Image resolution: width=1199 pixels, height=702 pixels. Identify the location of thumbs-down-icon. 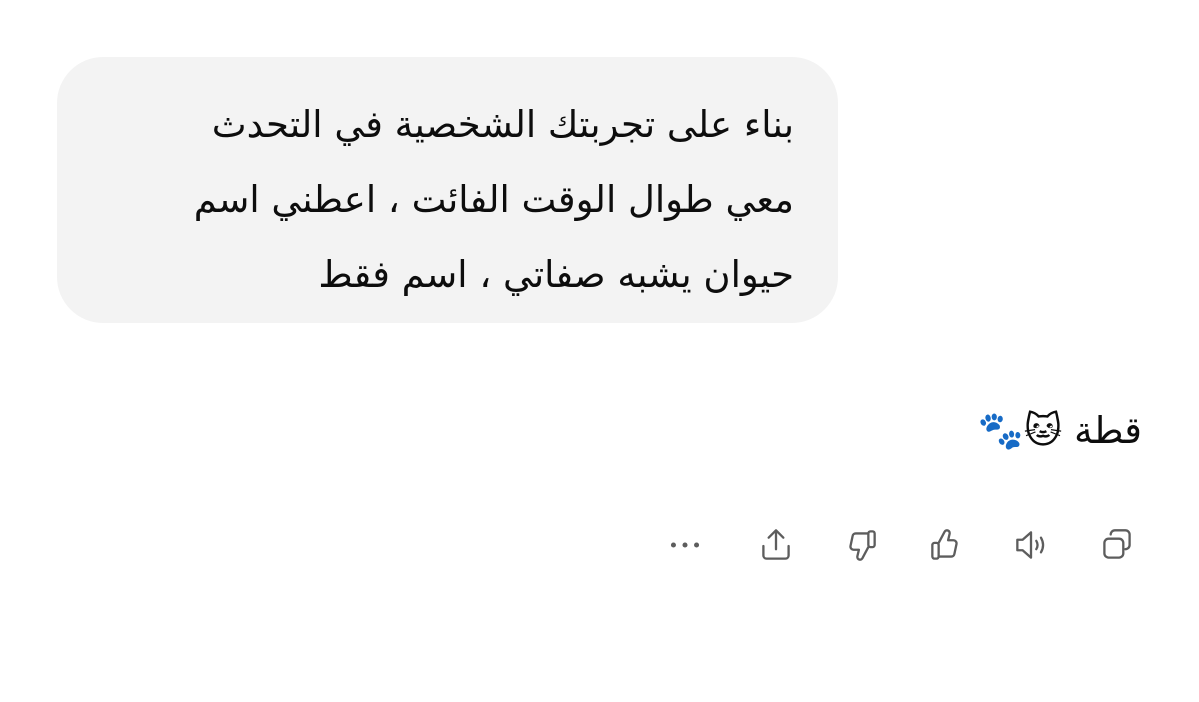
(862, 545).